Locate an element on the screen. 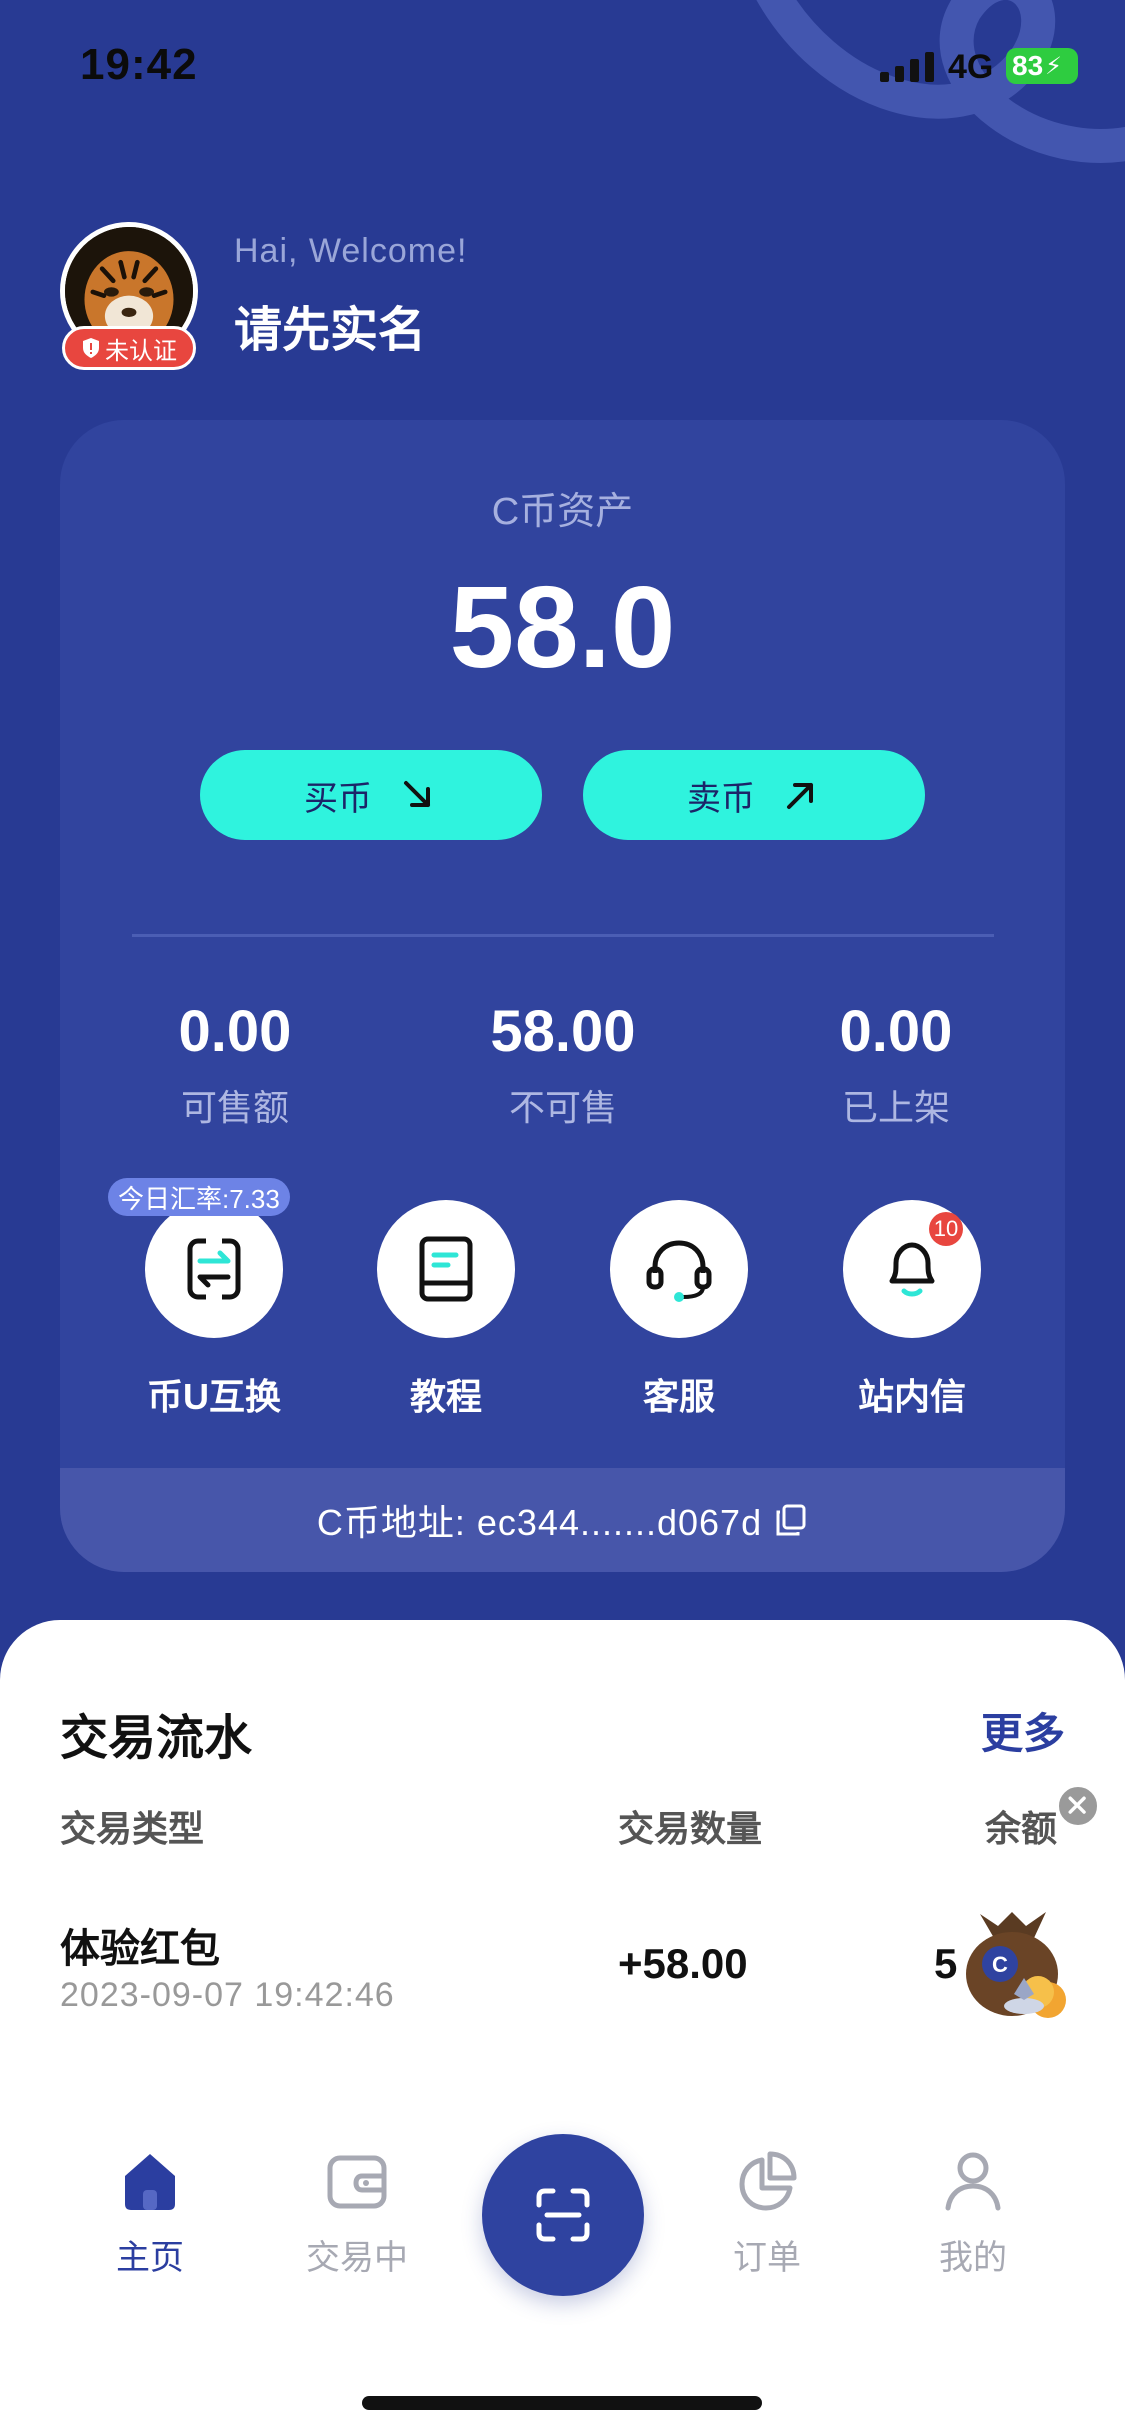  user-icon is located at coordinates (973, 2181).